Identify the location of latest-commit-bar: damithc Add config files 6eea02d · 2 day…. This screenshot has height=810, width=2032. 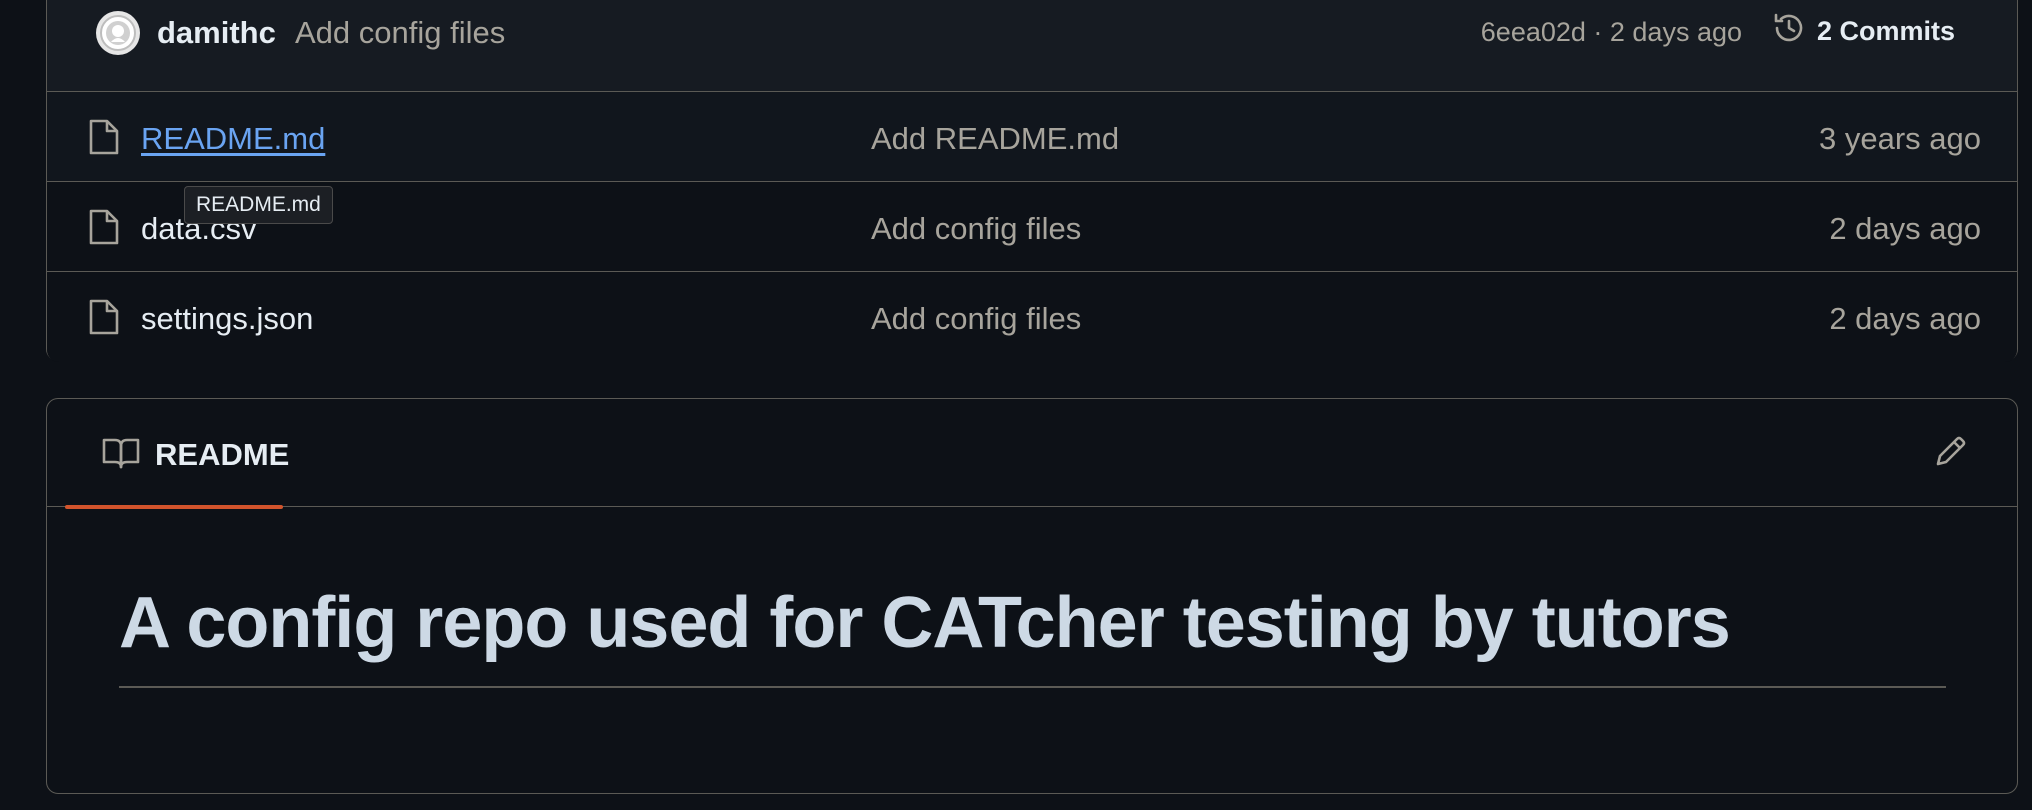
(1032, 46).